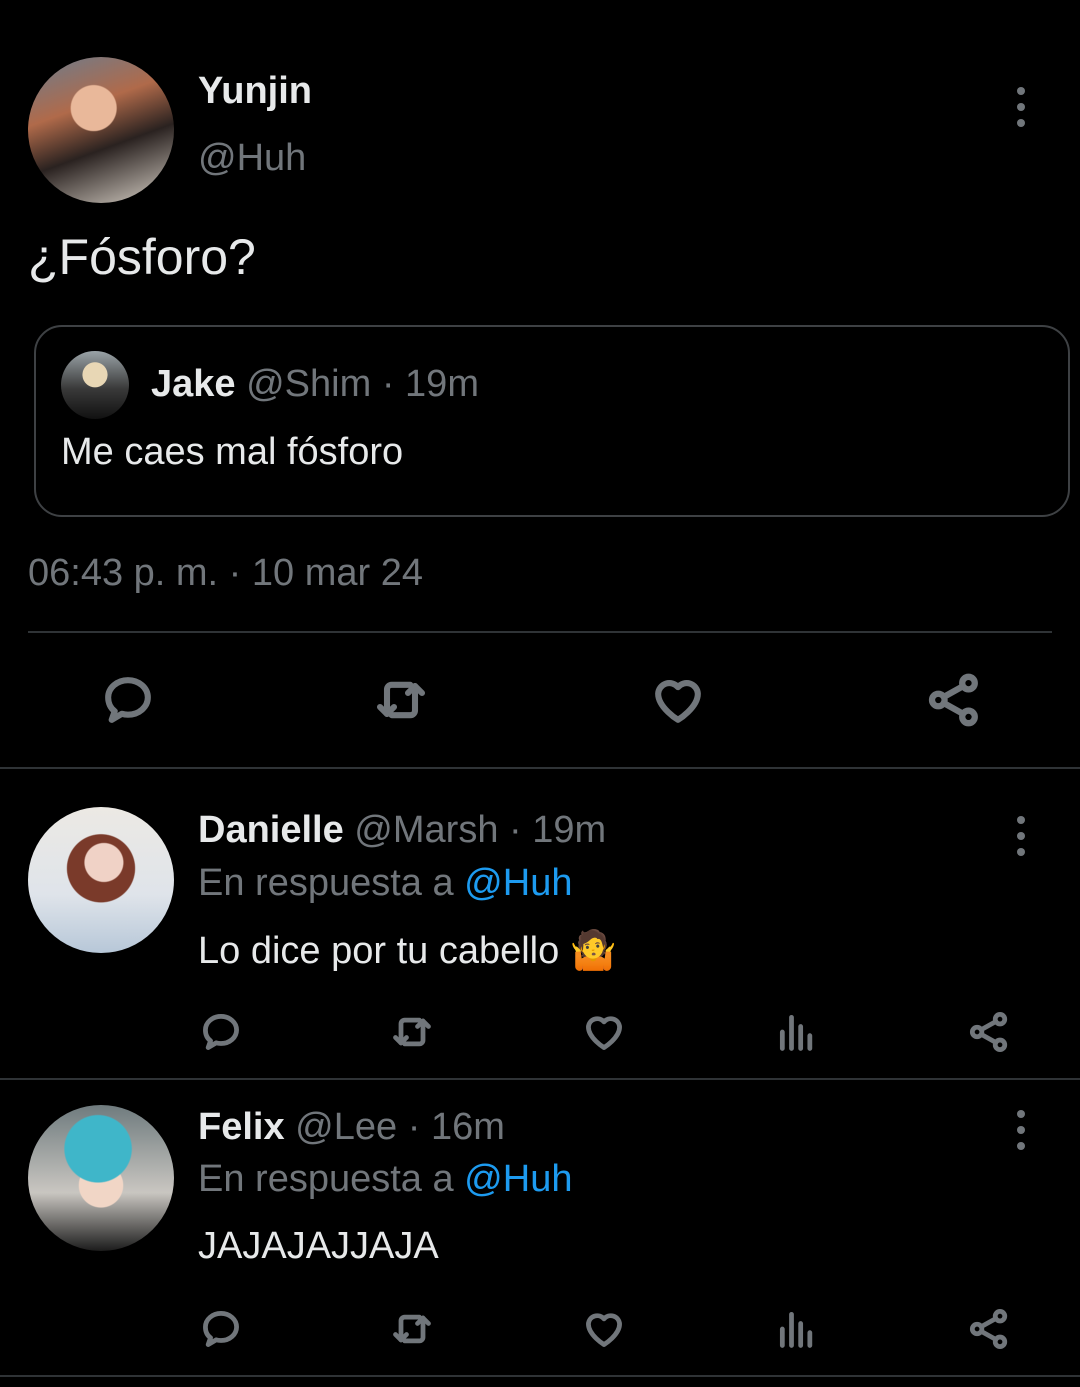 This screenshot has height=1387, width=1080. I want to click on quote-text: Me caes mal fósforo, so click(232, 452).